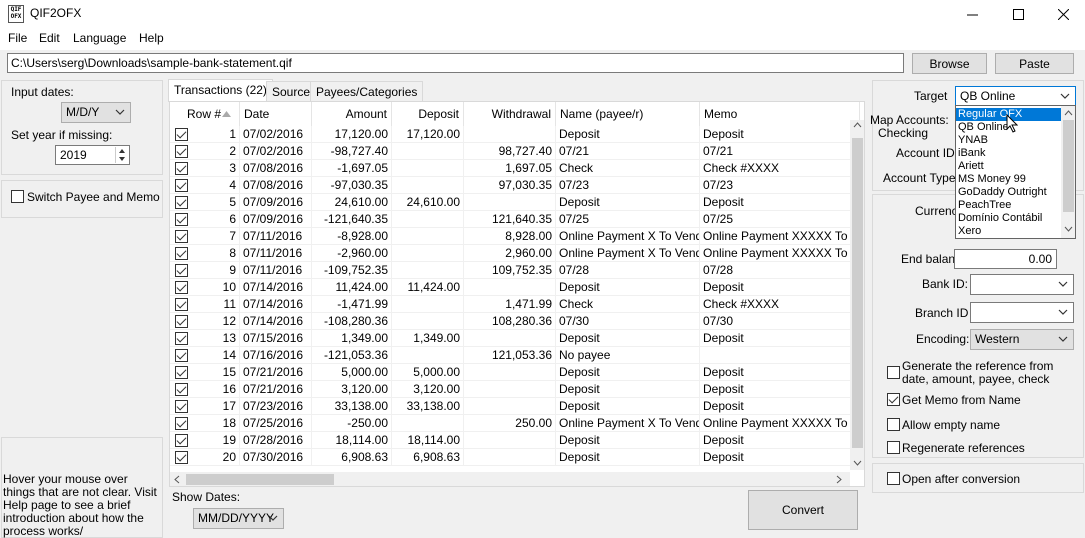 The height and width of the screenshot is (538, 1085). I want to click on encoding-select: Western, so click(1022, 339).